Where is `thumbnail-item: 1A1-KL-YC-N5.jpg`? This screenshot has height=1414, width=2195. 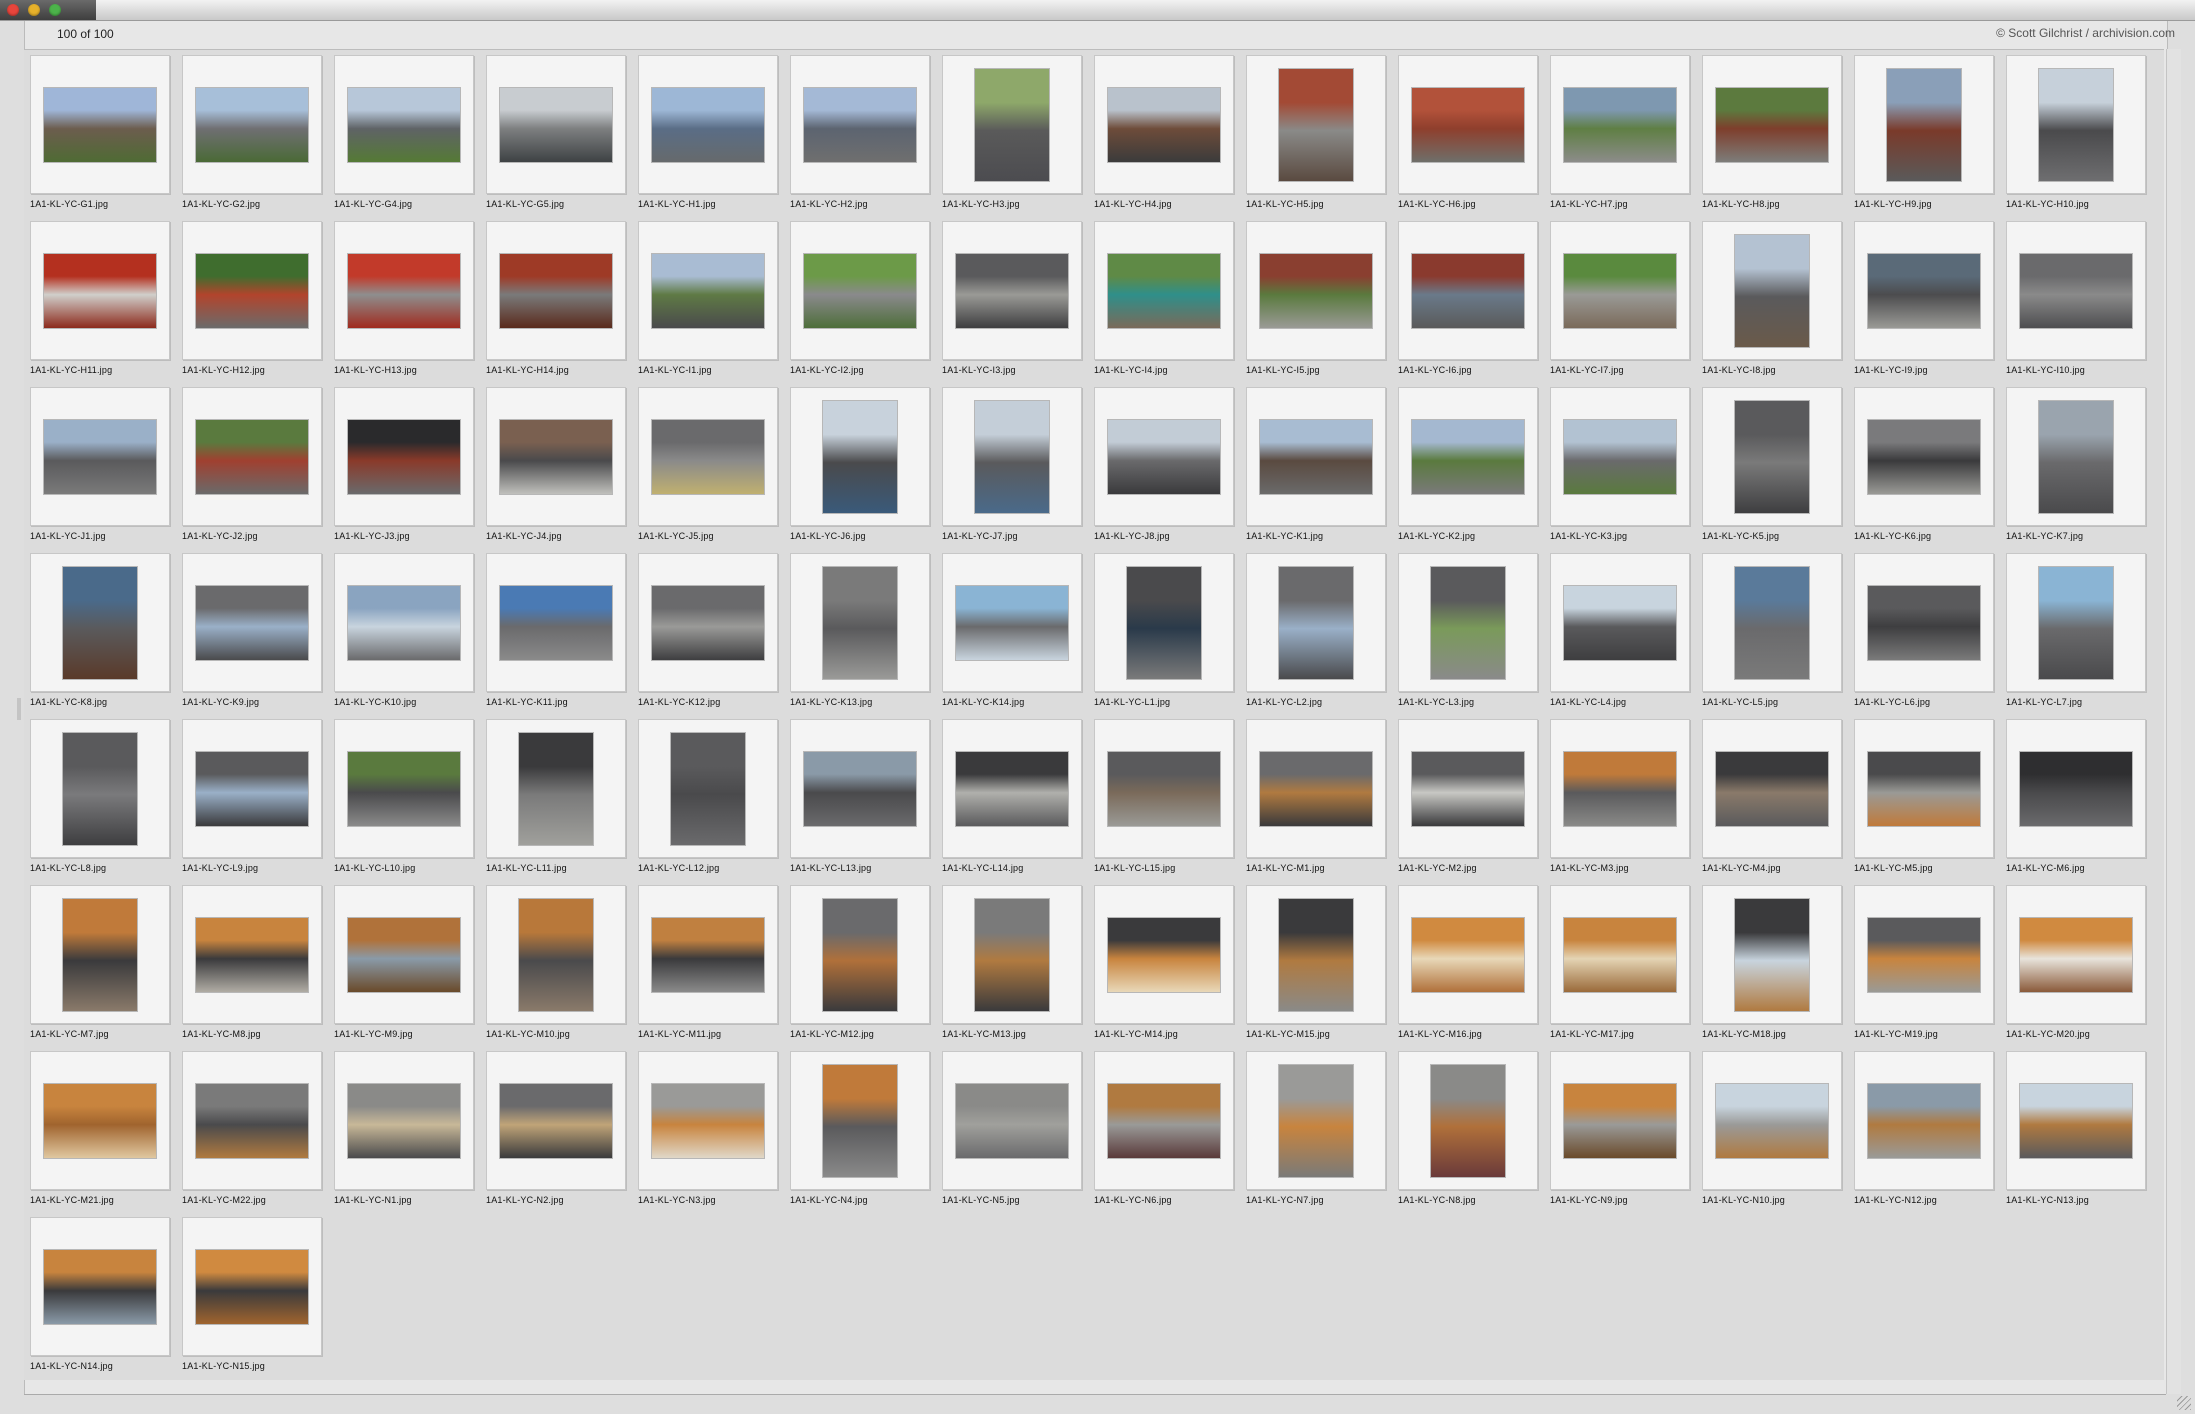 thumbnail-item: 1A1-KL-YC-N5.jpg is located at coordinates (1012, 1133).